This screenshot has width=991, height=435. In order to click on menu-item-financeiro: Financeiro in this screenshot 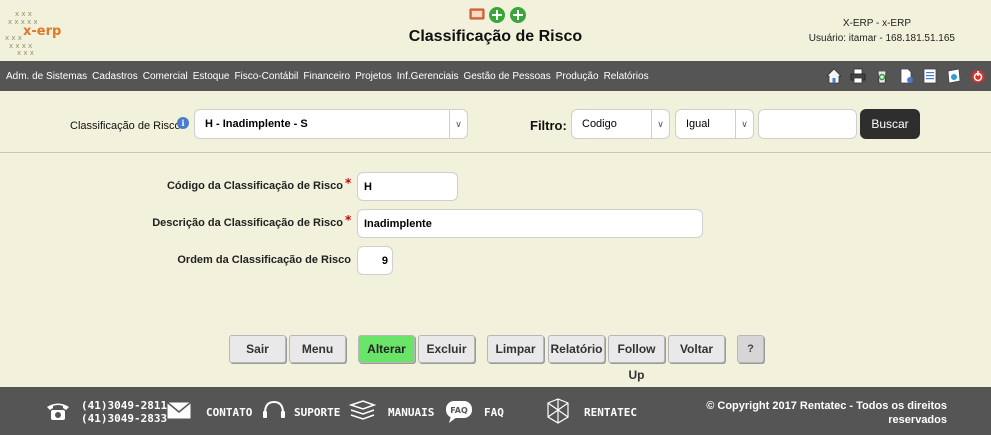, I will do `click(326, 76)`.